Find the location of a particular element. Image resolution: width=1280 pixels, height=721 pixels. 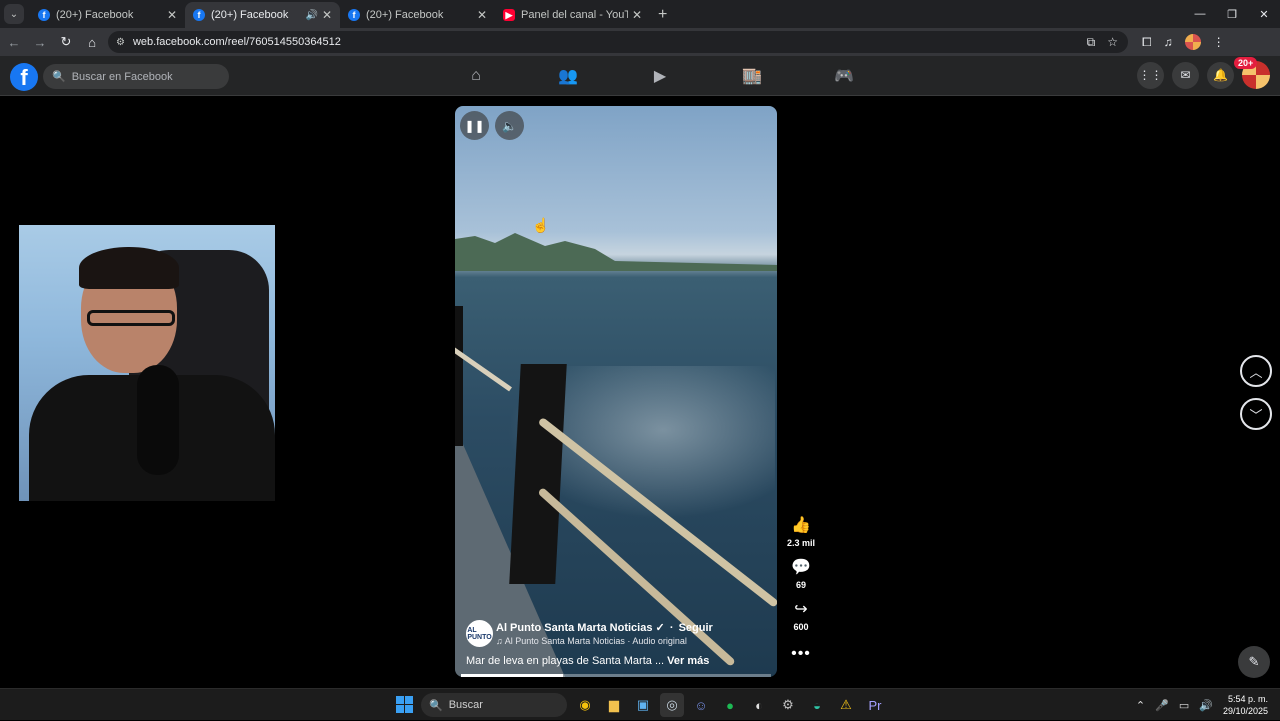

site-info-icon: ⚙ is located at coordinates (120, 42).